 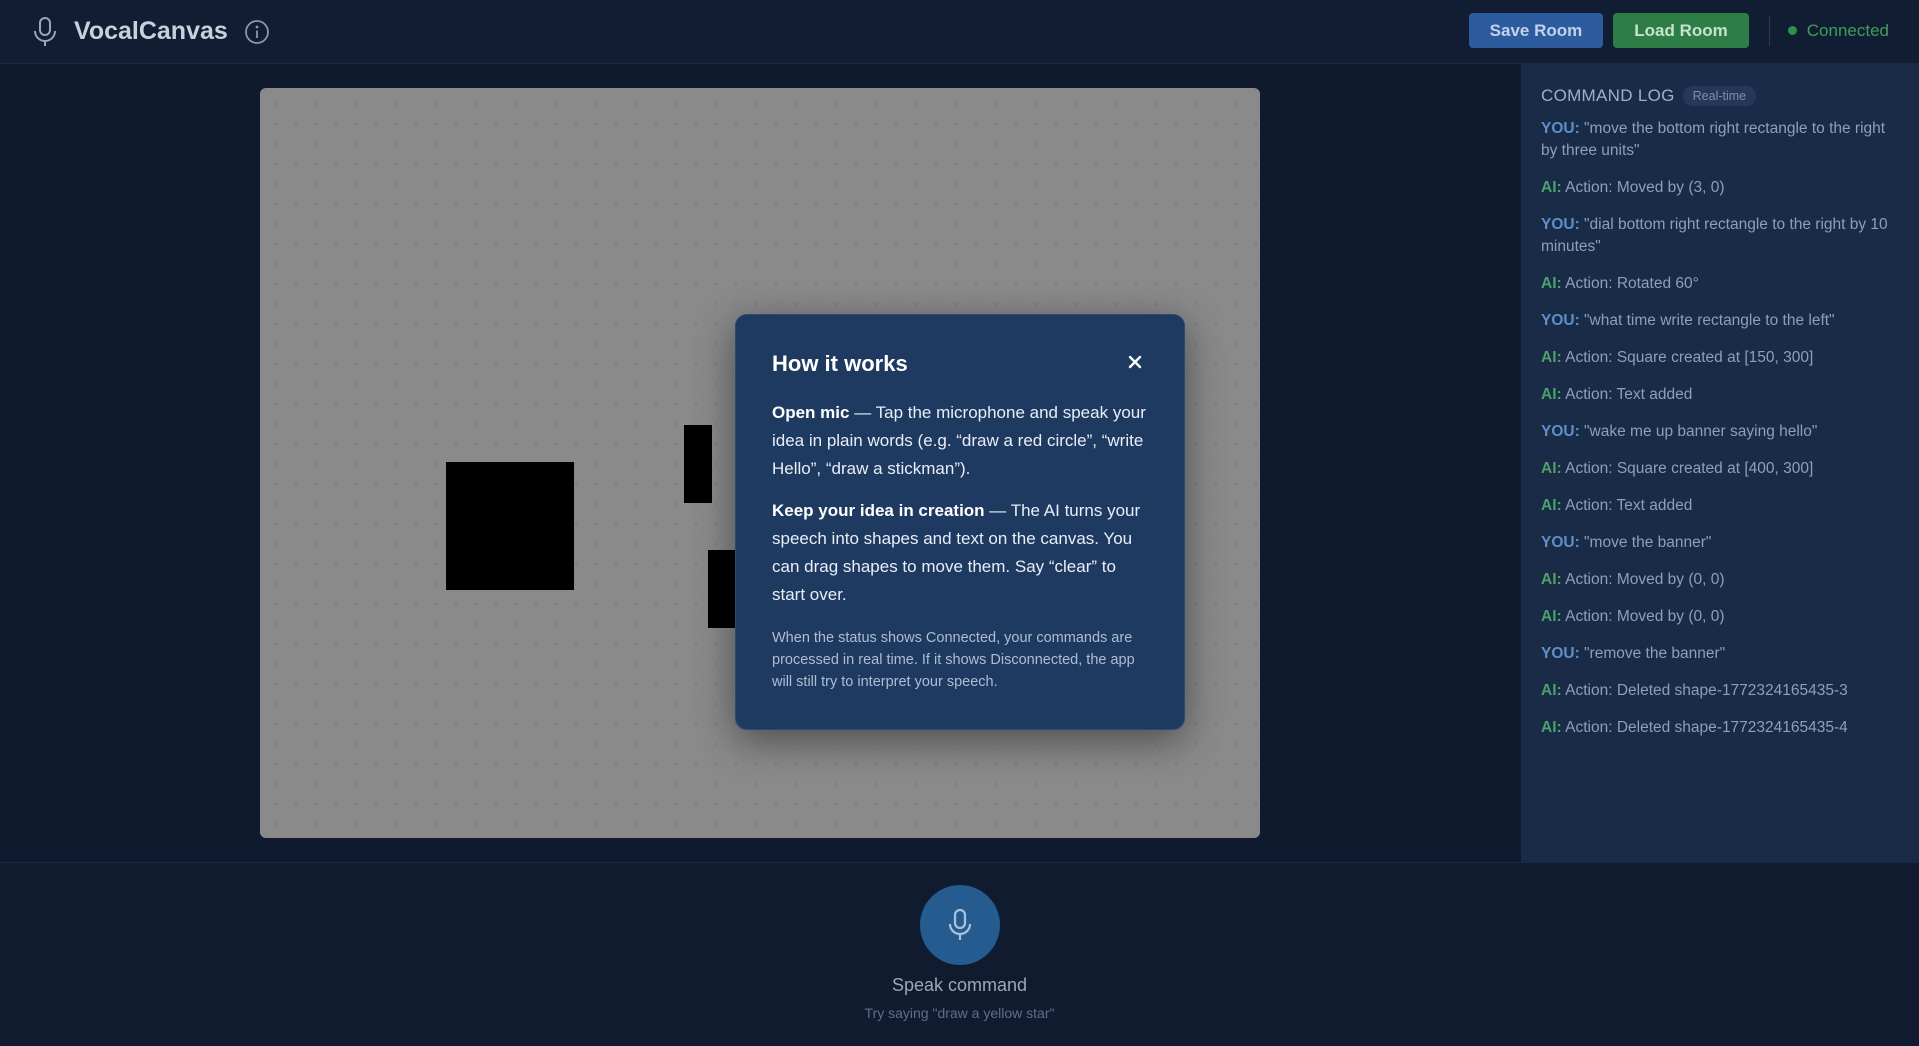 I want to click on status-text: Connected, so click(x=1847, y=30).